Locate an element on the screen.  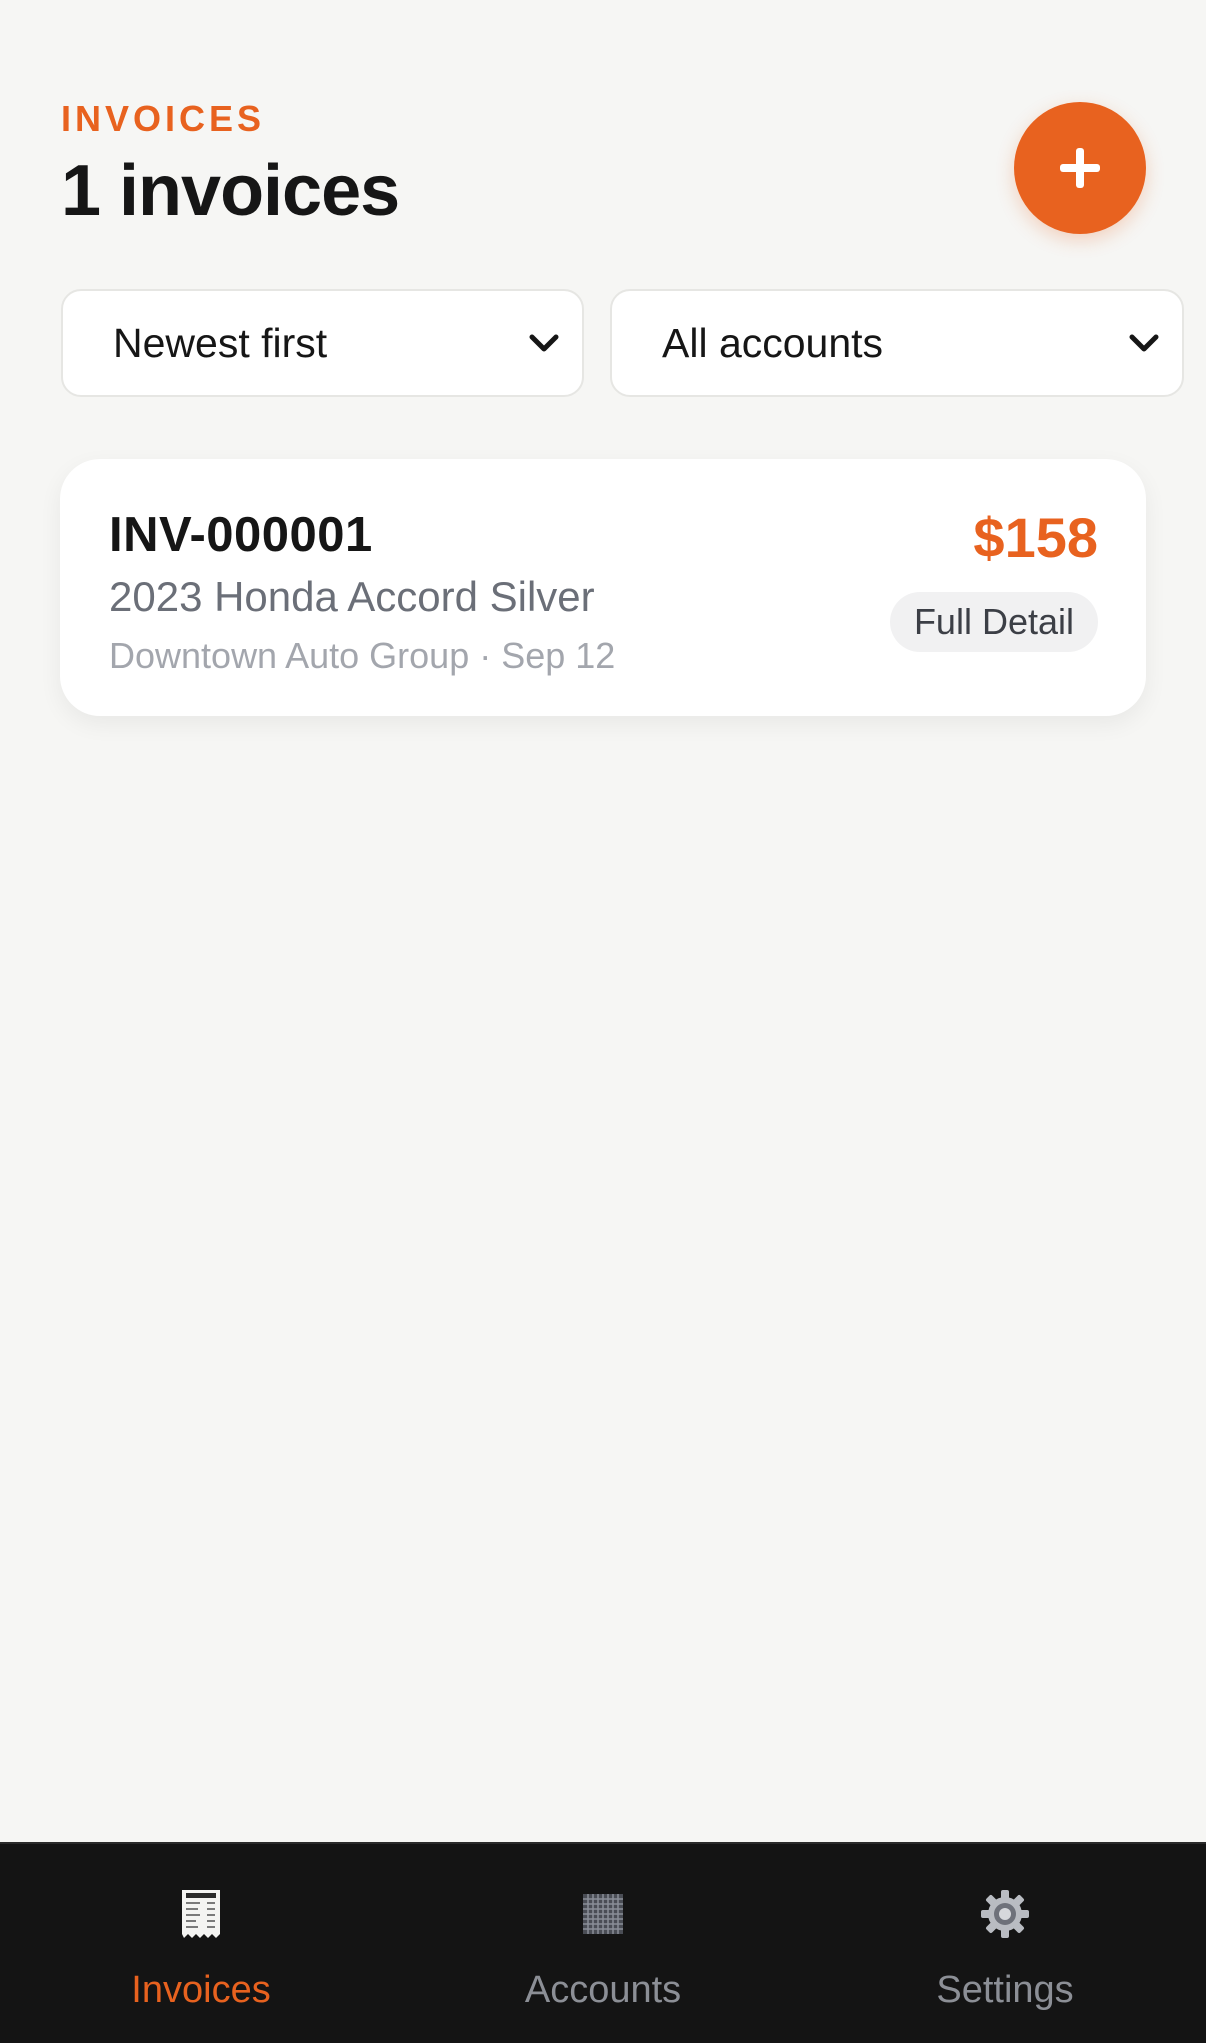
gear-icon is located at coordinates (1005, 1914).